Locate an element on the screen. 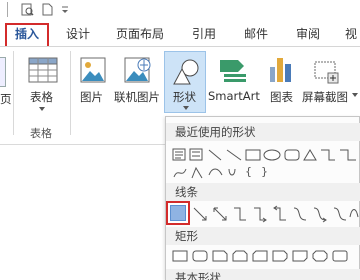 This screenshot has width=360, height=280. title-bar is located at coordinates (180, 10).